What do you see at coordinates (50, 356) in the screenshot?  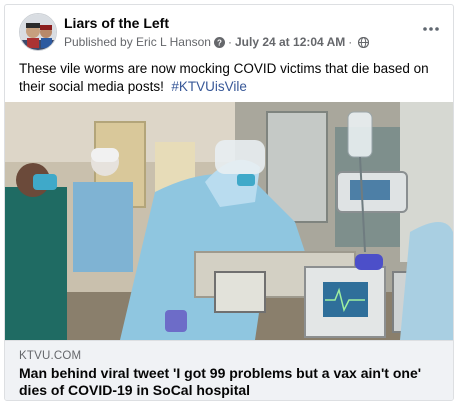 I see `link-domain: KTVU.COM` at bounding box center [50, 356].